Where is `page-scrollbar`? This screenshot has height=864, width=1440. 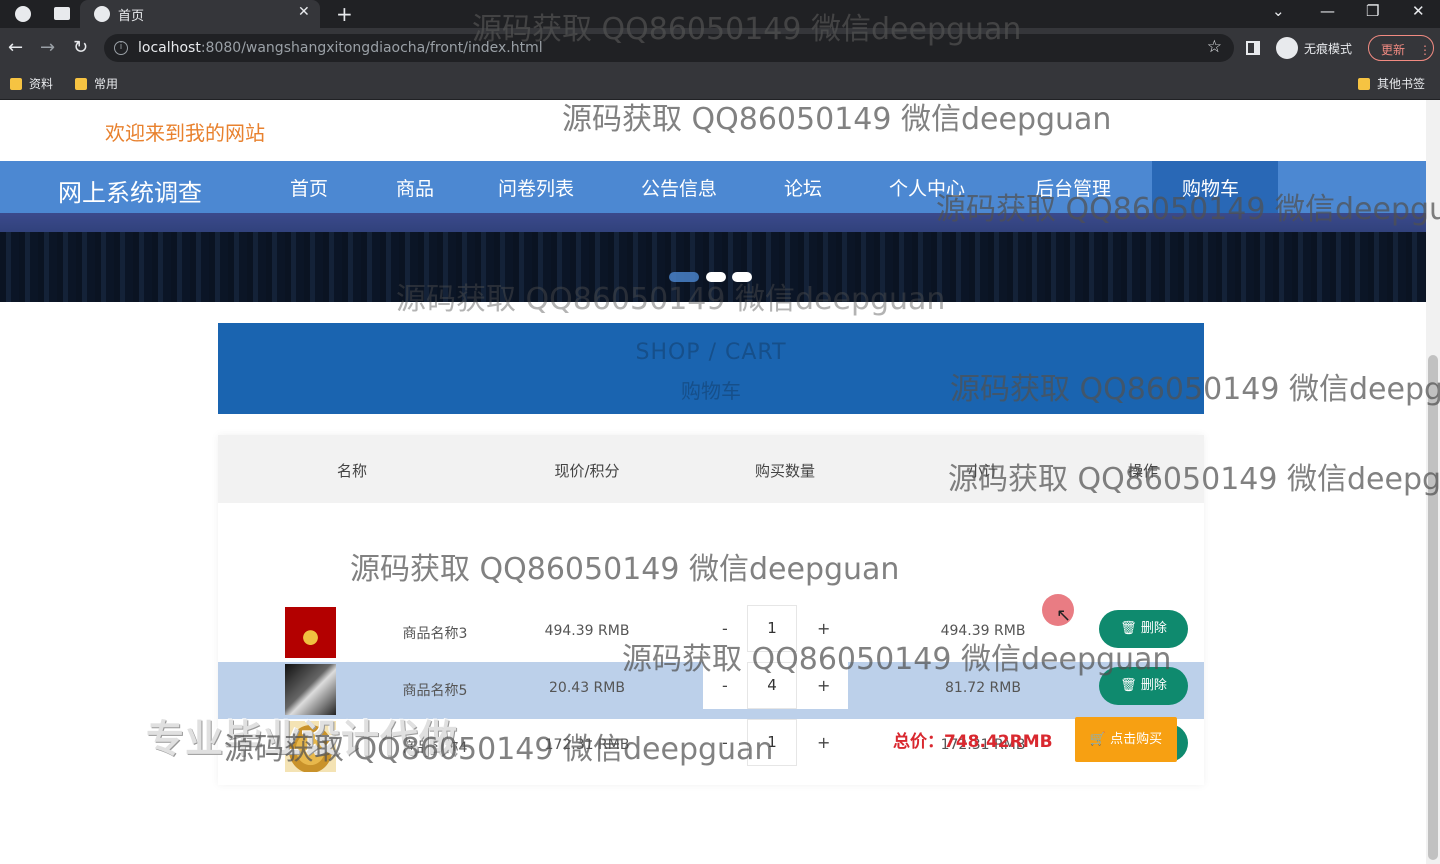
page-scrollbar is located at coordinates (1433, 482).